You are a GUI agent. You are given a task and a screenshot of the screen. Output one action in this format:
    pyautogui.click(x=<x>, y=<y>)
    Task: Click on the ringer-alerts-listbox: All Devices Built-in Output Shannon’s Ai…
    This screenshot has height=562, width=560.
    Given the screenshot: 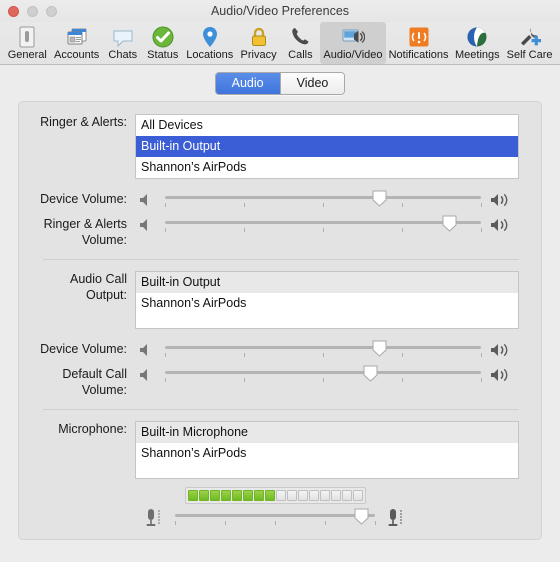 What is the action you would take?
    pyautogui.click(x=327, y=146)
    